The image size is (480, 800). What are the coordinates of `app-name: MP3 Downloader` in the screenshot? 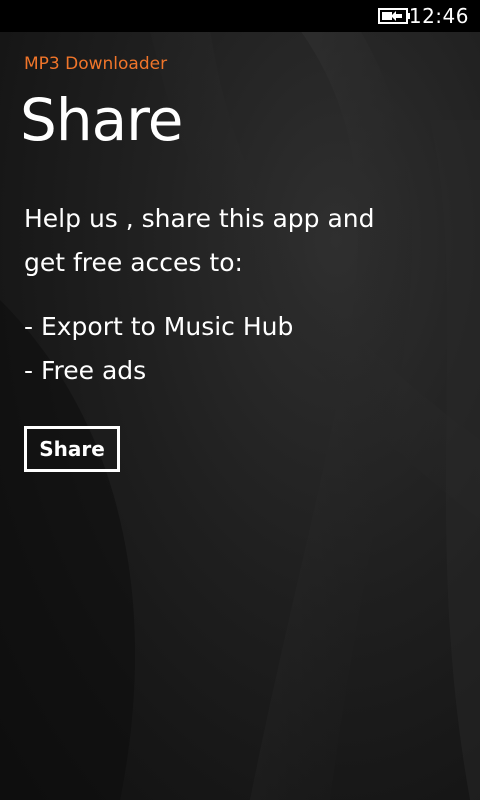 It's located at (96, 64).